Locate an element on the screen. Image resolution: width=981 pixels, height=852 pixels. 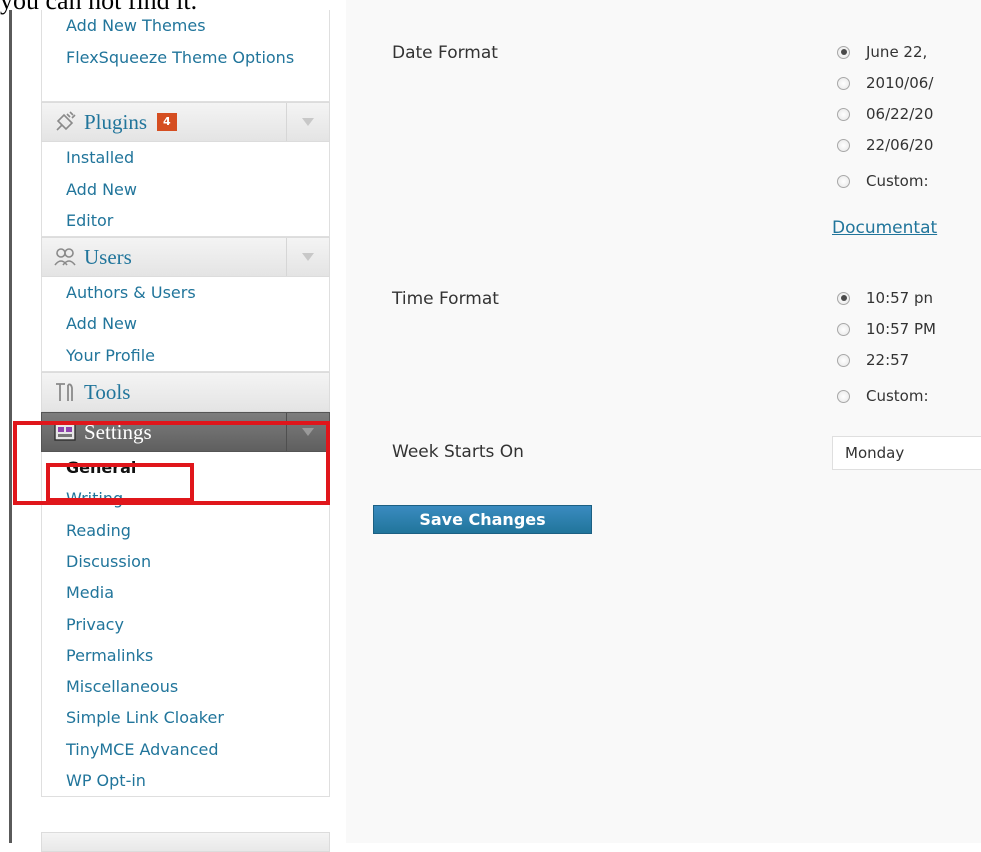
date-format-option-text: 2010/06/ is located at coordinates (900, 83).